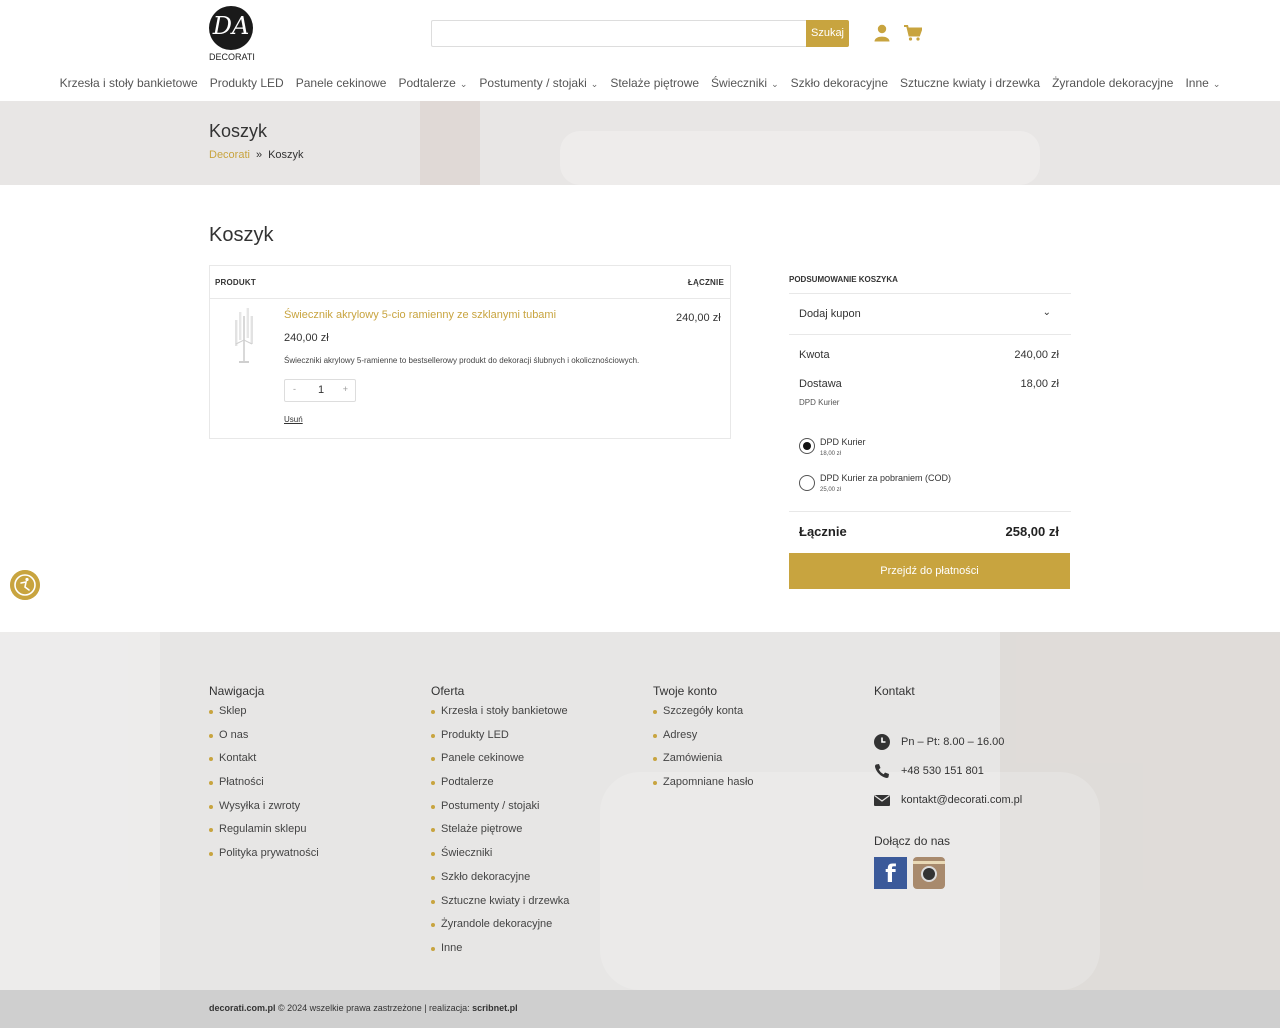  I want to click on coupon-toggle: Dodaj kupon ⌄, so click(929, 313).